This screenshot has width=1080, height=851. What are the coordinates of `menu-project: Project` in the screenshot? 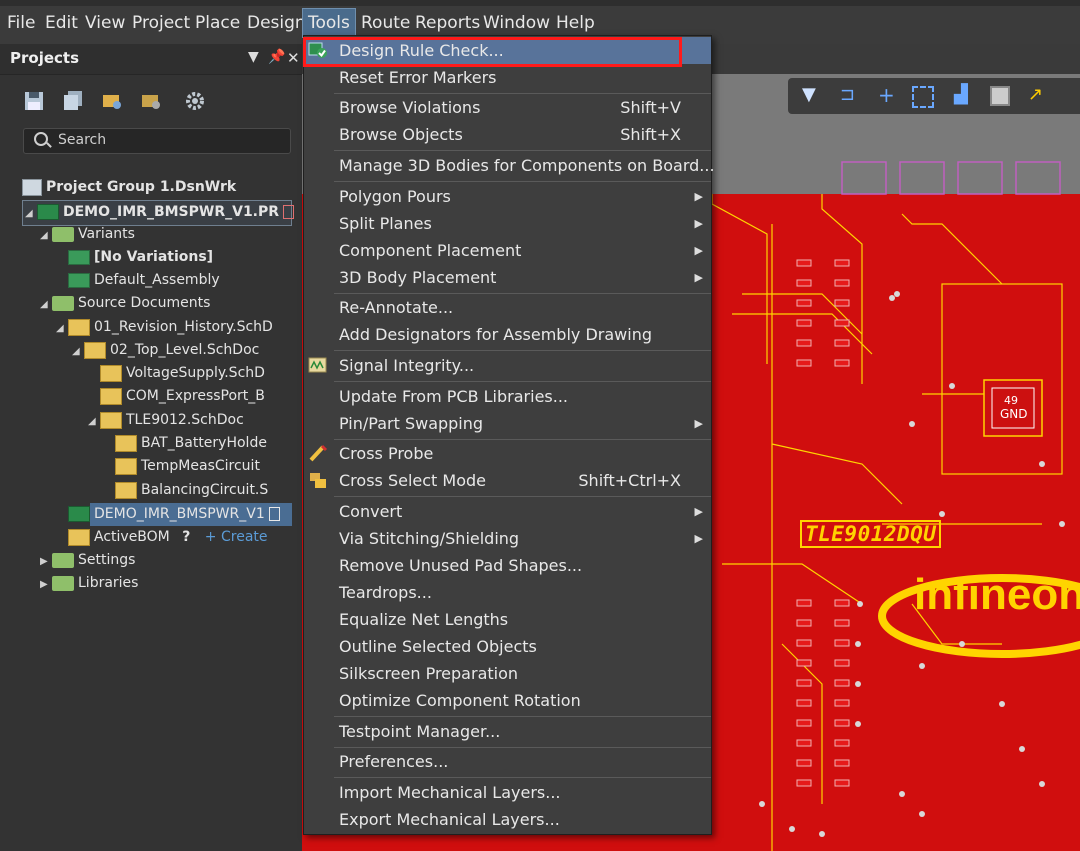 It's located at (161, 23).